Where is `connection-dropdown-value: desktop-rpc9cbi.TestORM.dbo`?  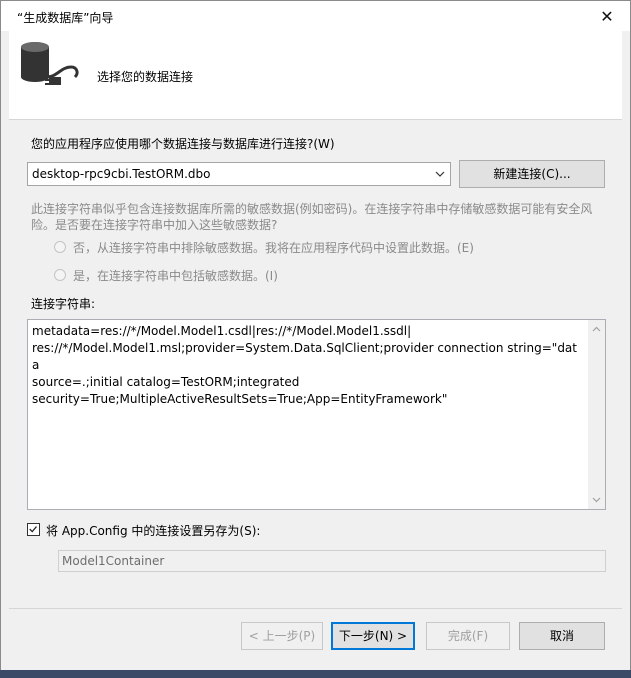 connection-dropdown-value: desktop-rpc9cbi.TestORM.dbo is located at coordinates (121, 174).